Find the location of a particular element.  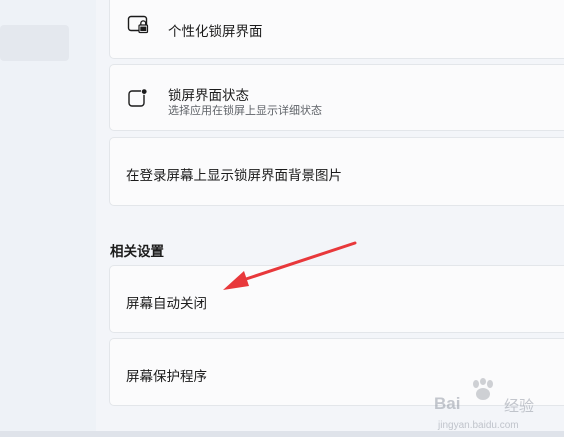

watermark: Bai 经验 jingyan.baidu.com is located at coordinates (496, 406).